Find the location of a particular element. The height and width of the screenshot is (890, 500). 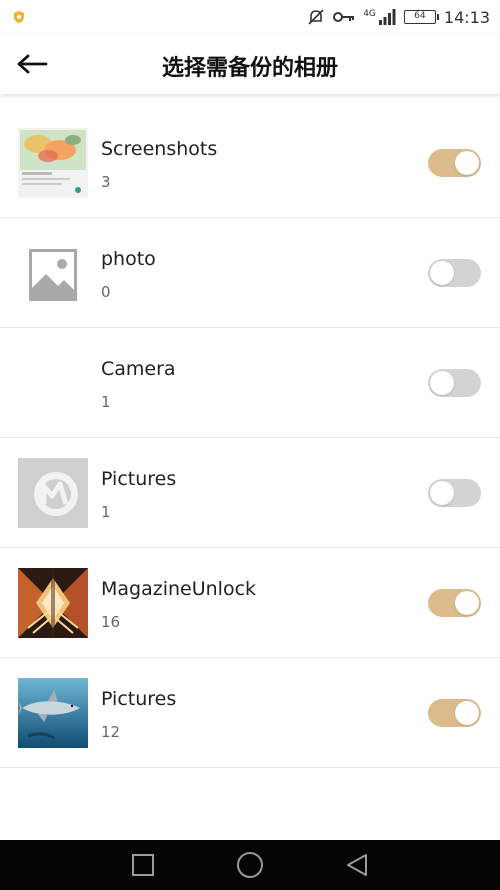

back-nav-button is located at coordinates (357, 865).